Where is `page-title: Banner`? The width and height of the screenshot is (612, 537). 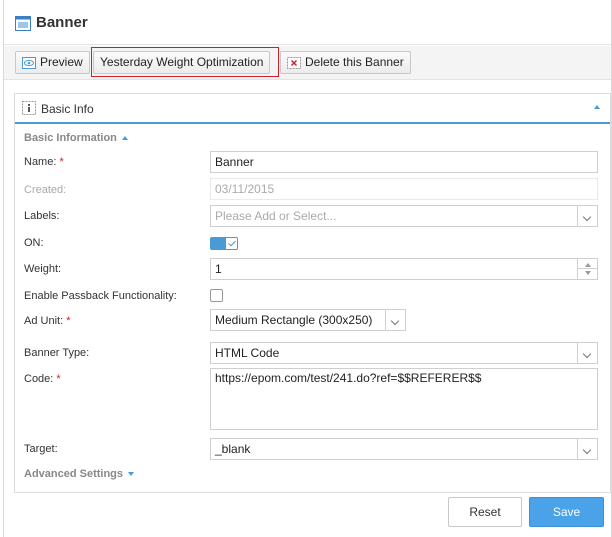
page-title: Banner is located at coordinates (62, 22).